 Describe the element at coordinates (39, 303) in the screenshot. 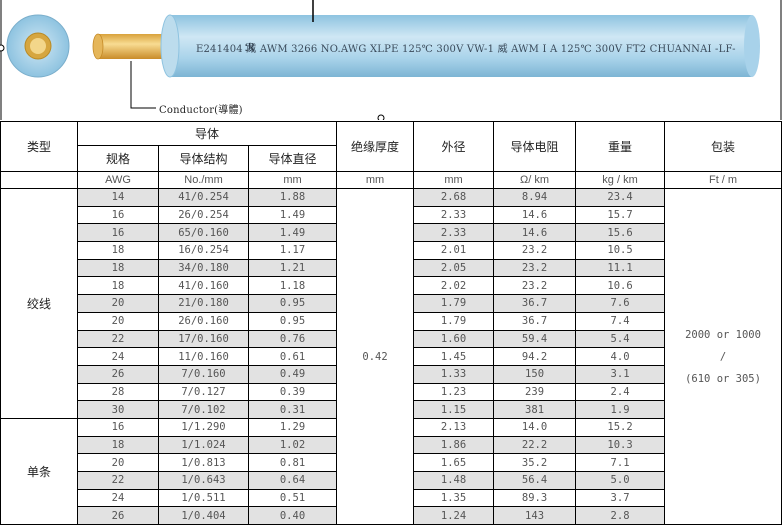

I see `type-cell: 绞线` at that location.